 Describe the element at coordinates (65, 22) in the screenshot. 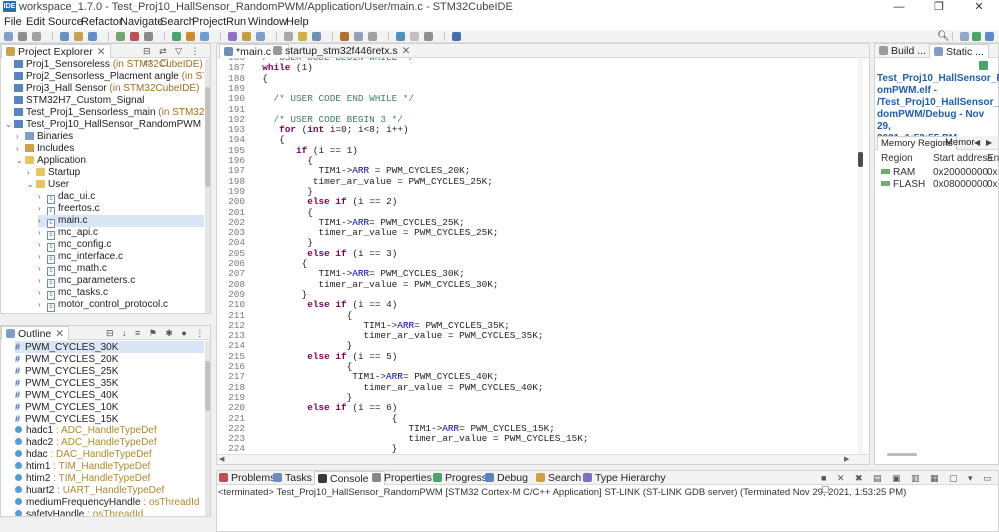

I see `menu-source: Source` at that location.